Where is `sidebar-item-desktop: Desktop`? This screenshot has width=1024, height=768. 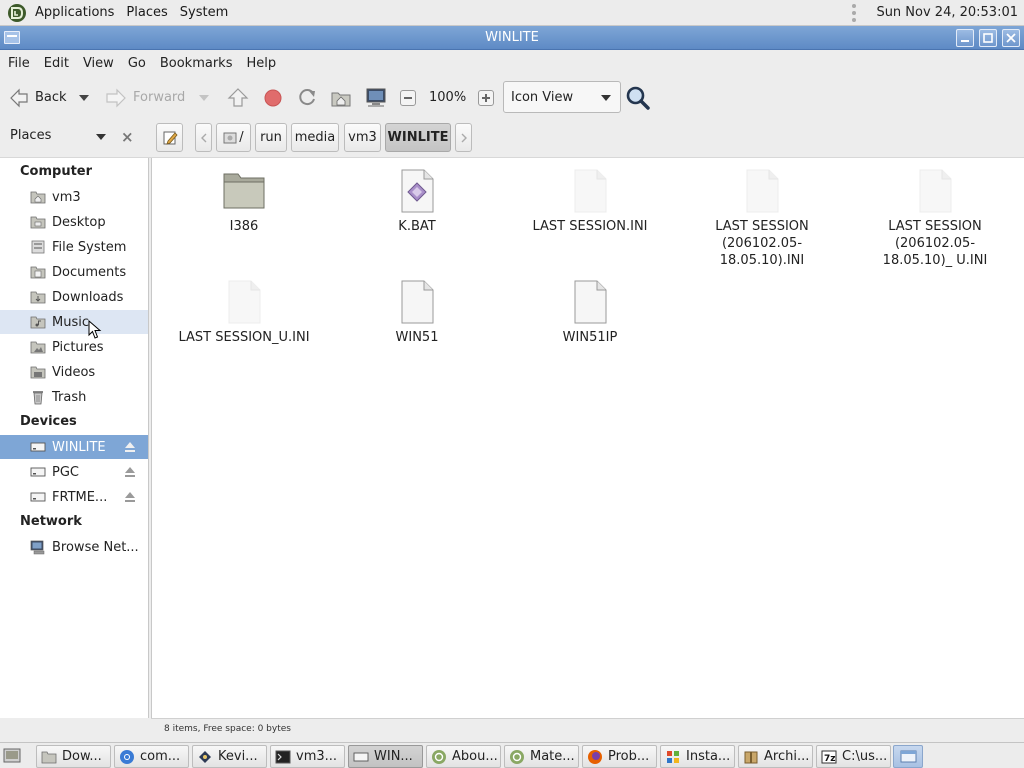 sidebar-item-desktop: Desktop is located at coordinates (74, 222).